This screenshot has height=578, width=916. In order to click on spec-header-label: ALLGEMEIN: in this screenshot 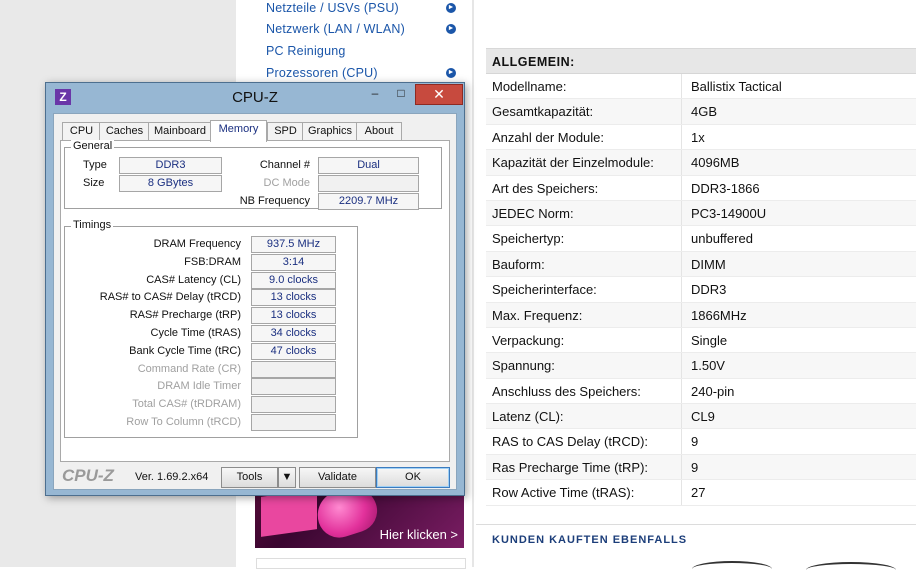, I will do `click(533, 62)`.